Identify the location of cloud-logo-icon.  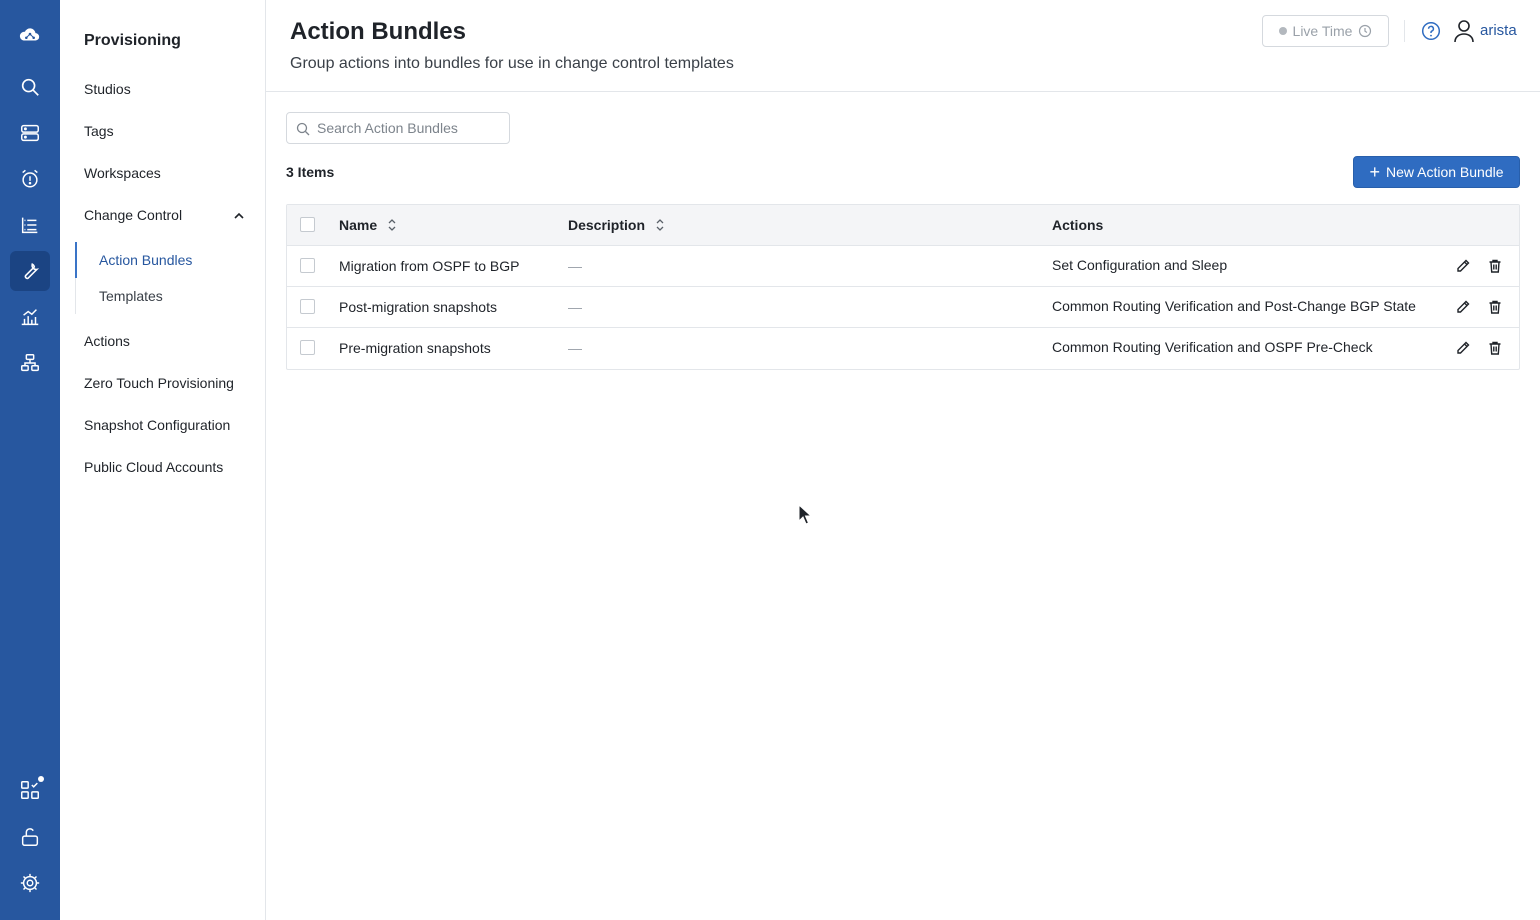
(30, 35).